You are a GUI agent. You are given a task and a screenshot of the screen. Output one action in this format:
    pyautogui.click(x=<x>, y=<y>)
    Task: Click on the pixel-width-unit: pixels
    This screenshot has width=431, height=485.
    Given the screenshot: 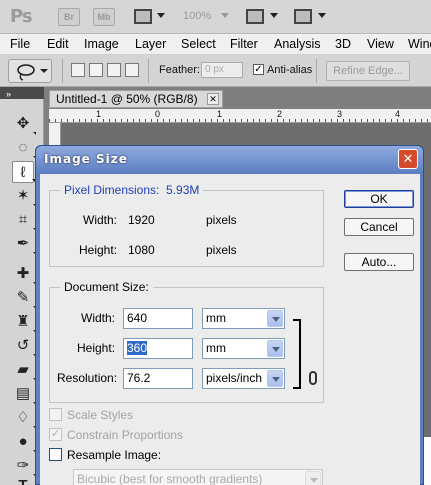 What is the action you would take?
    pyautogui.click(x=221, y=220)
    